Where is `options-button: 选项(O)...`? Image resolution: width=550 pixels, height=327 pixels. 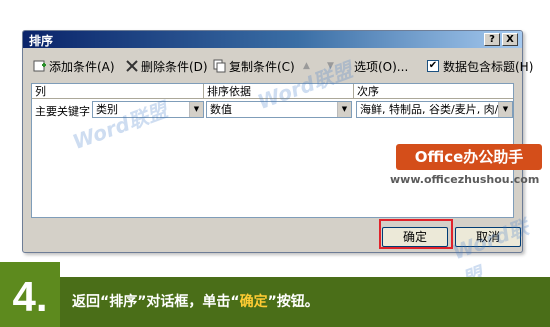 options-button: 选项(O)... is located at coordinates (381, 66).